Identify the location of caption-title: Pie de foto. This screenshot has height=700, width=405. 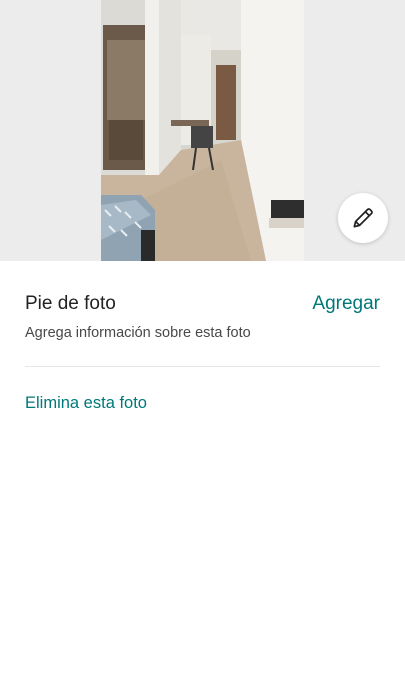
(70, 303).